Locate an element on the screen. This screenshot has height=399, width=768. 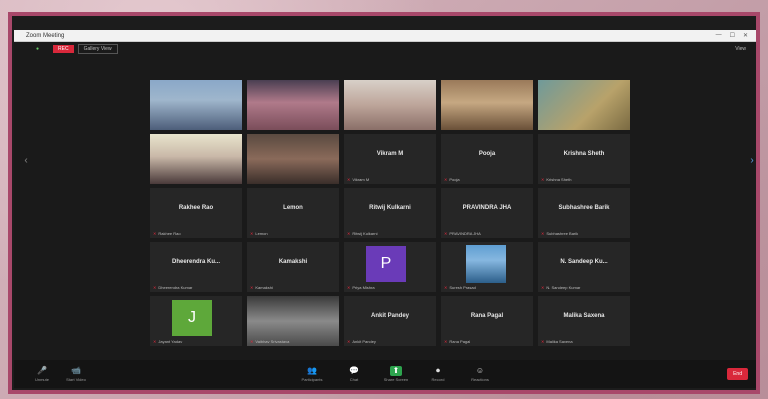
avatar: J is located at coordinates (192, 318).